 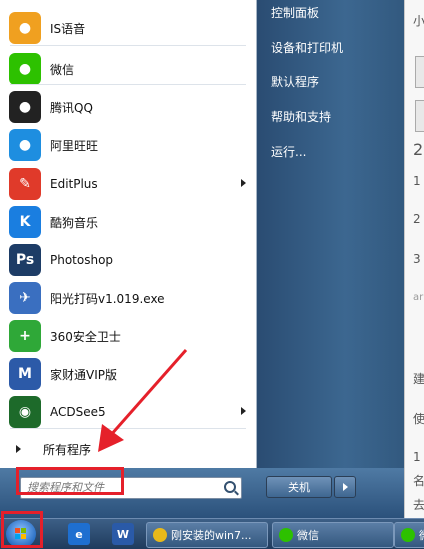 What do you see at coordinates (143, 400) in the screenshot?
I see `annotation-arrow` at bounding box center [143, 400].